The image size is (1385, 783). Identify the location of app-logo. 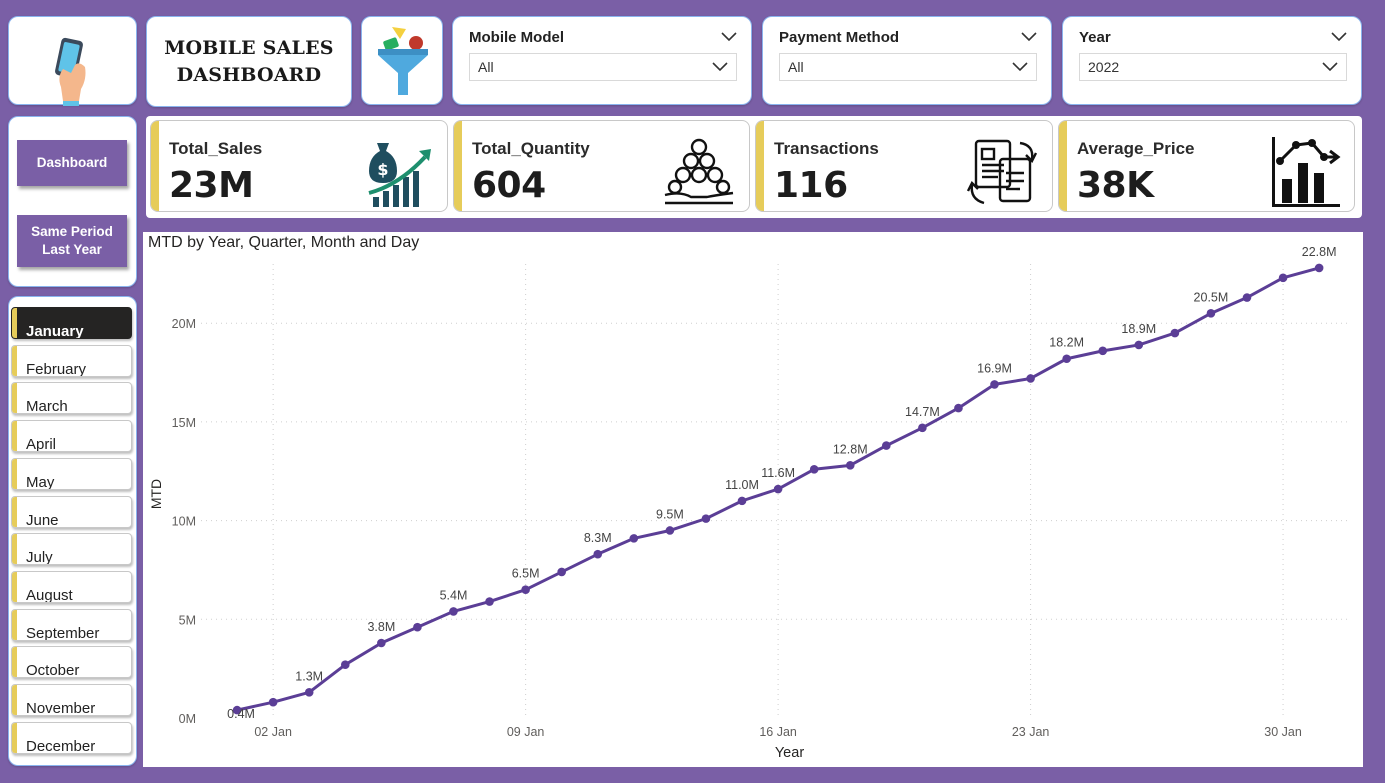
(72, 61).